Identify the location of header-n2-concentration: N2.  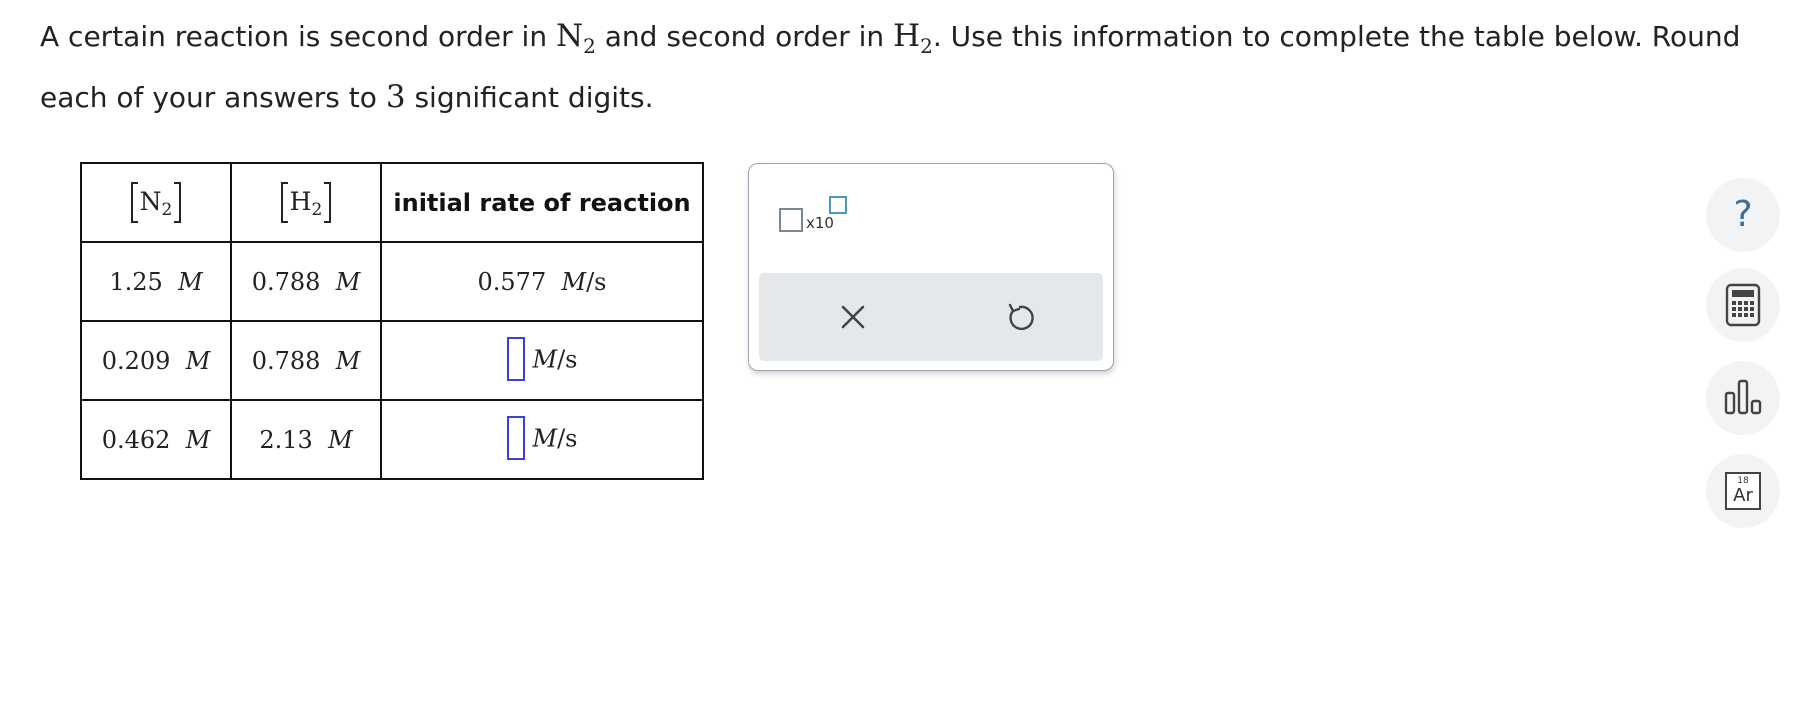
(156, 202).